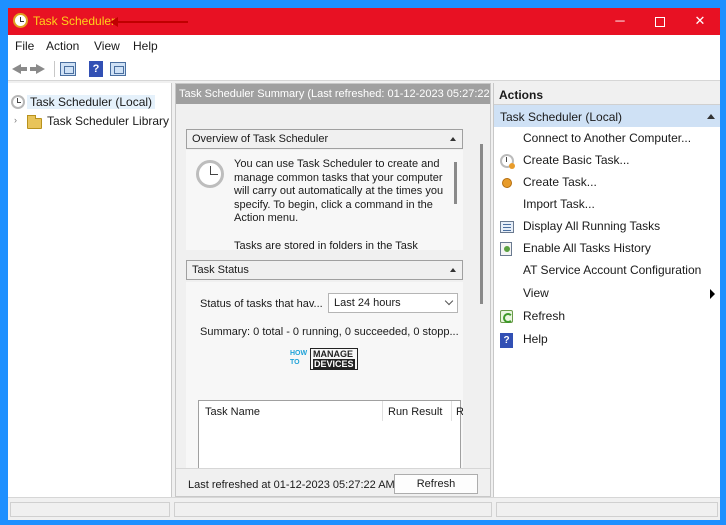 This screenshot has height=525, width=726. I want to click on action-view: View, so click(607, 293).